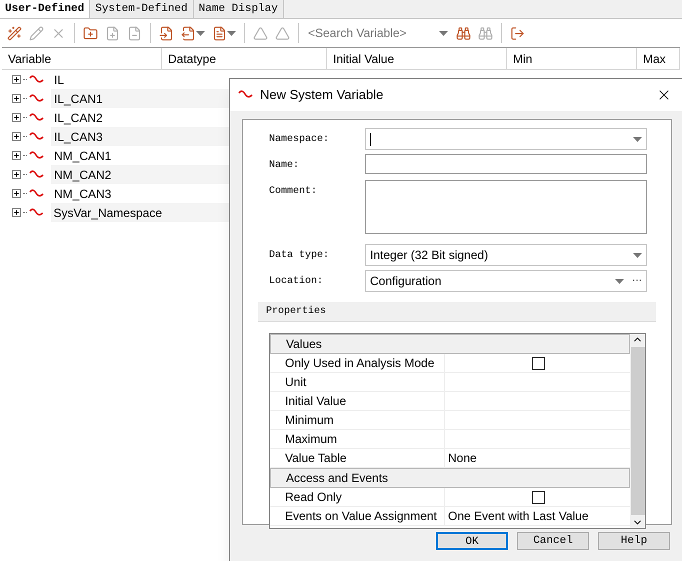 The image size is (682, 561). What do you see at coordinates (357, 516) in the screenshot?
I see `property-name: Events on Value Assignment` at bounding box center [357, 516].